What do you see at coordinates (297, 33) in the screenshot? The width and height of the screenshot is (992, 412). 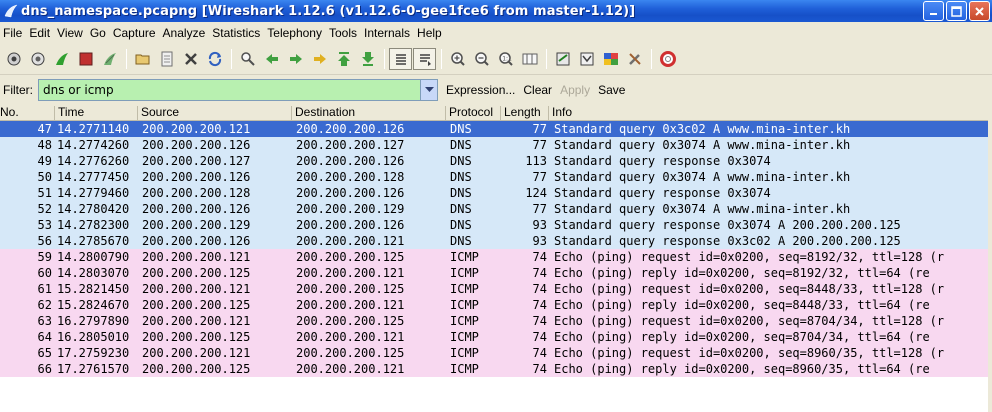 I see `menu-telephony: Telephony` at bounding box center [297, 33].